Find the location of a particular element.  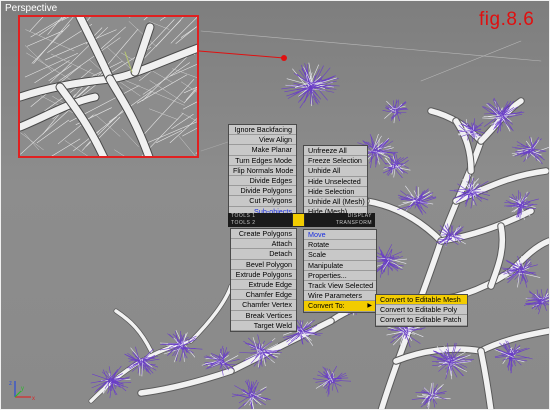

menu-item-convert-to-editable-mesh: Convert to Editable Mesh is located at coordinates (421, 300).